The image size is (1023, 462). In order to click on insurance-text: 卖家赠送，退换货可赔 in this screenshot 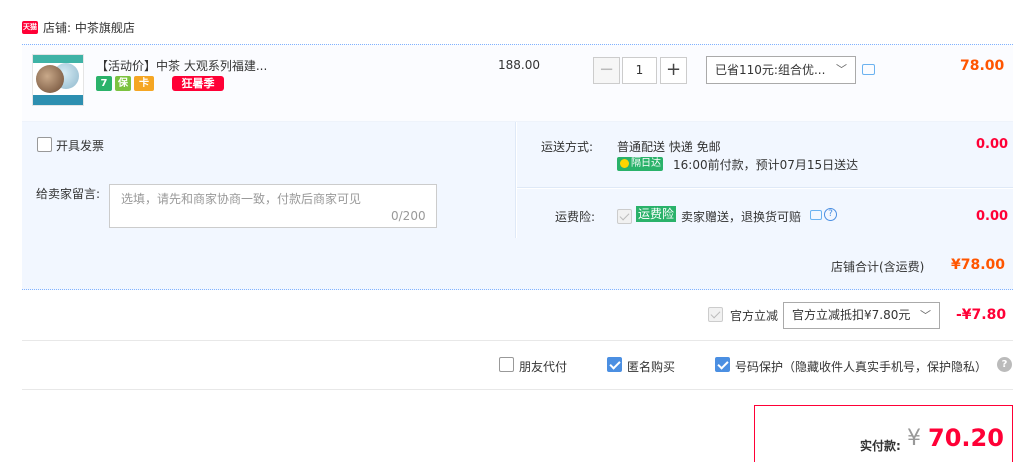, I will do `click(741, 217)`.